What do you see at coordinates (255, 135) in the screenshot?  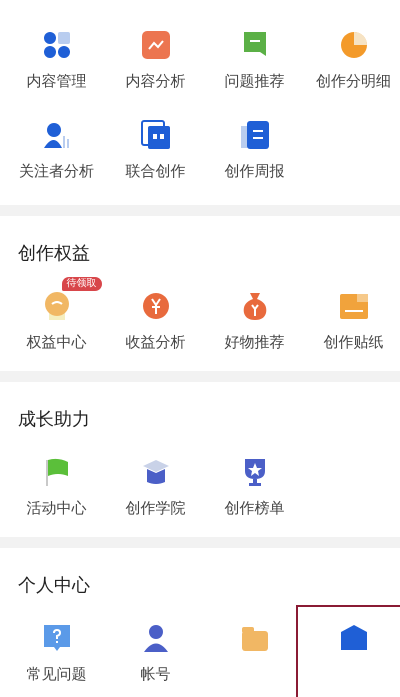 I see `document-icon` at bounding box center [255, 135].